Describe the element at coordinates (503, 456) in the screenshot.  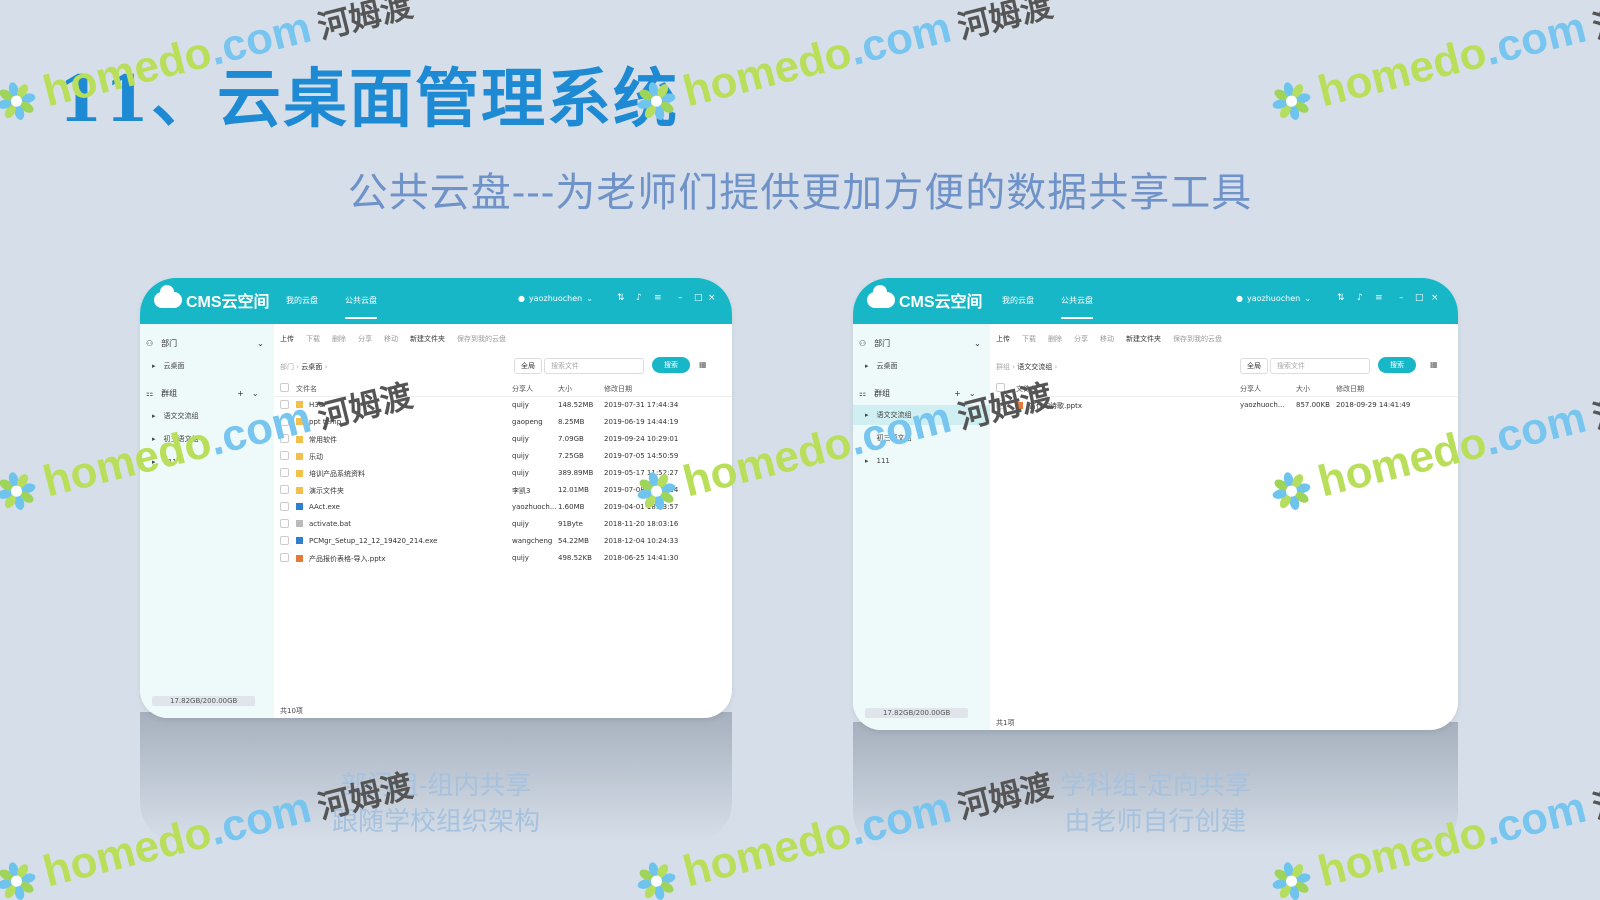
I see `table-row: 乐动 quijy 7.25GB 2019-07-05 14:50:59` at that location.